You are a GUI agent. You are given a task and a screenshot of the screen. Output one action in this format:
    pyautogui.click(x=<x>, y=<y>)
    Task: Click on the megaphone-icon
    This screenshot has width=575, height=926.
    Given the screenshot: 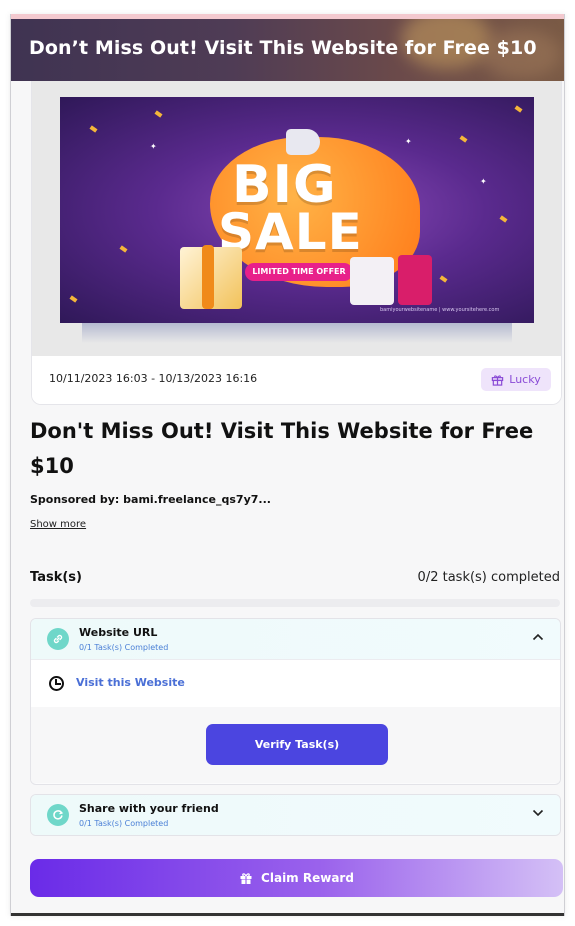 What is the action you would take?
    pyautogui.click(x=303, y=142)
    